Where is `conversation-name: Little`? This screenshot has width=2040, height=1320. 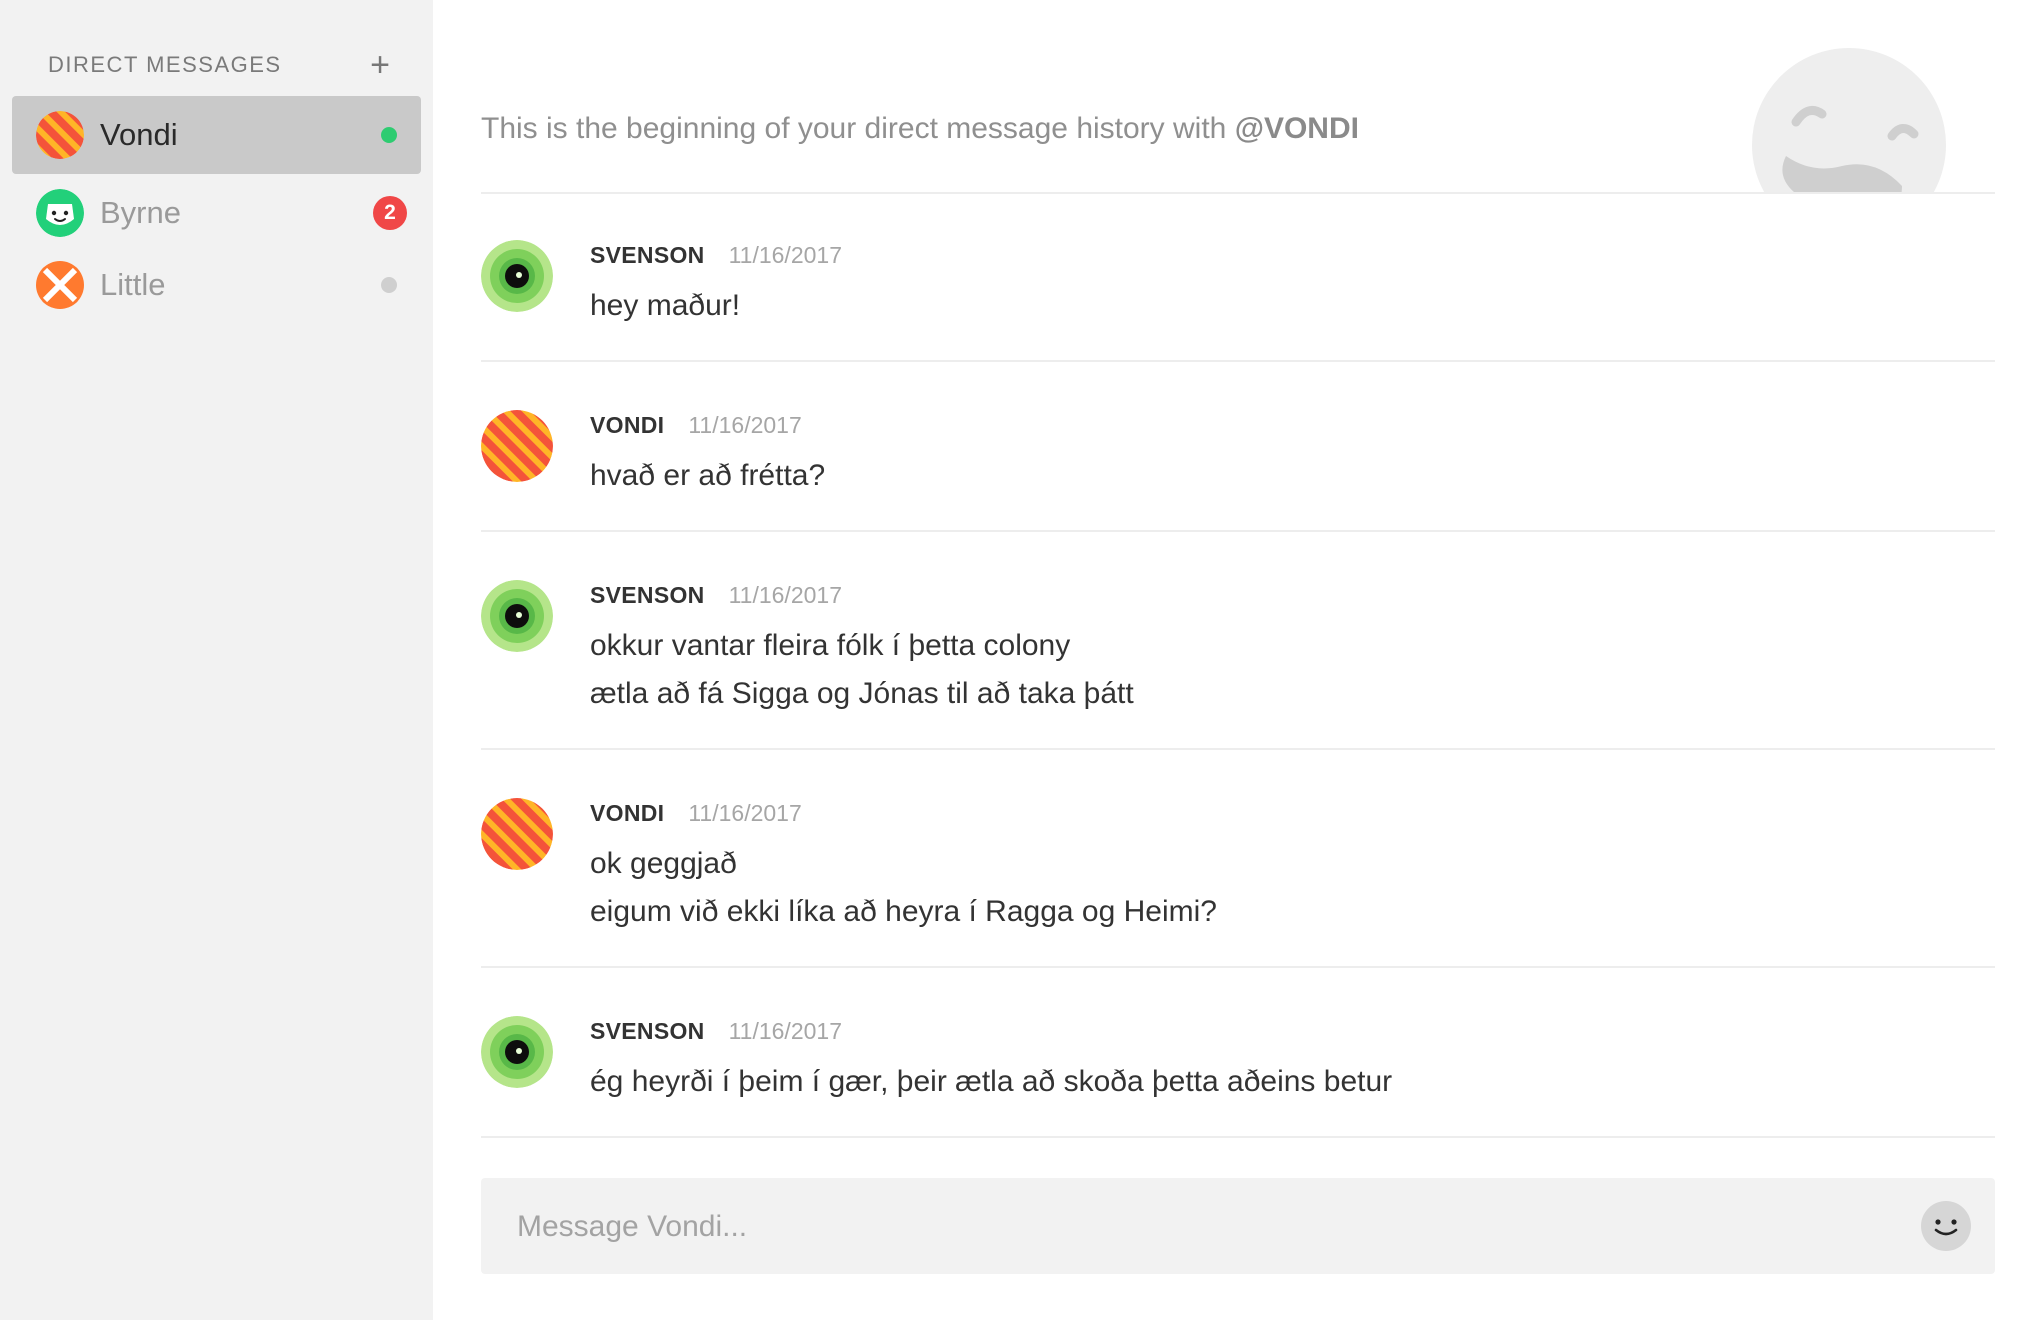 conversation-name: Little is located at coordinates (133, 284).